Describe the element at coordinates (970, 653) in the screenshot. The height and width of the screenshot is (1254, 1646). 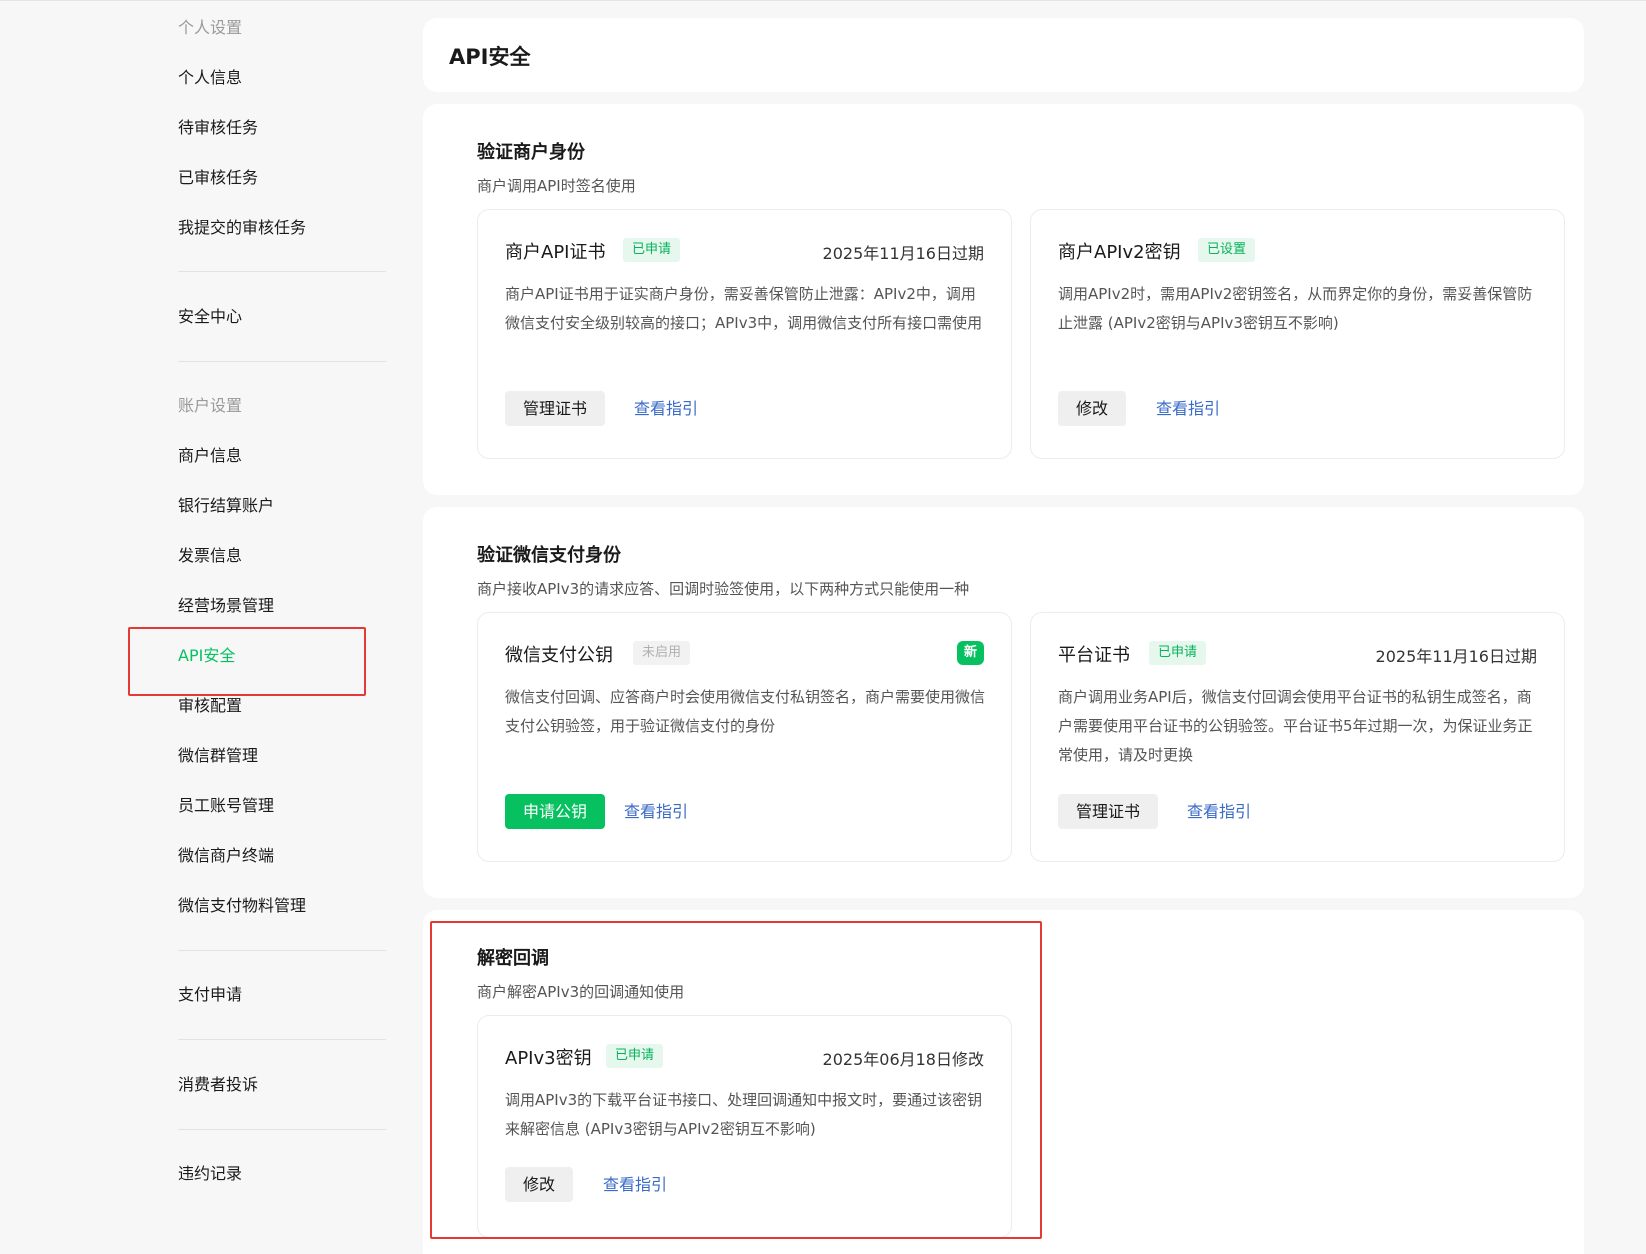
I see `new-badge: 新` at that location.